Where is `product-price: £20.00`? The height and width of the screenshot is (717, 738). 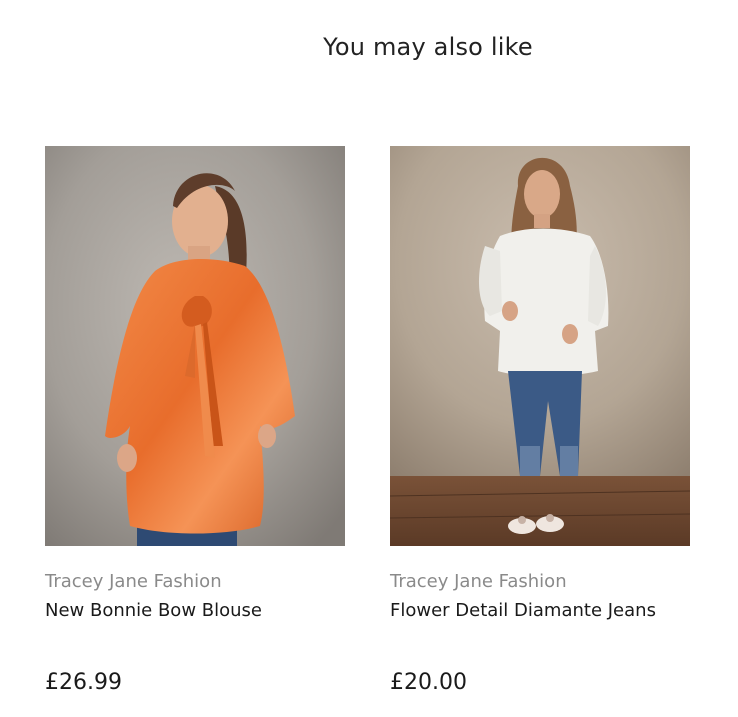 product-price: £20.00 is located at coordinates (428, 682).